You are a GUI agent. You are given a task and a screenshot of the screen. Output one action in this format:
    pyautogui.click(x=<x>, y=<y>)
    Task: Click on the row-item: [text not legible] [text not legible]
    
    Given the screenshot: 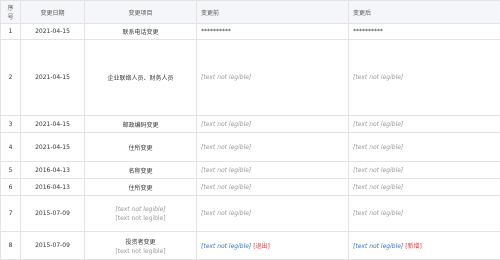 What is the action you would take?
    pyautogui.click(x=140, y=213)
    